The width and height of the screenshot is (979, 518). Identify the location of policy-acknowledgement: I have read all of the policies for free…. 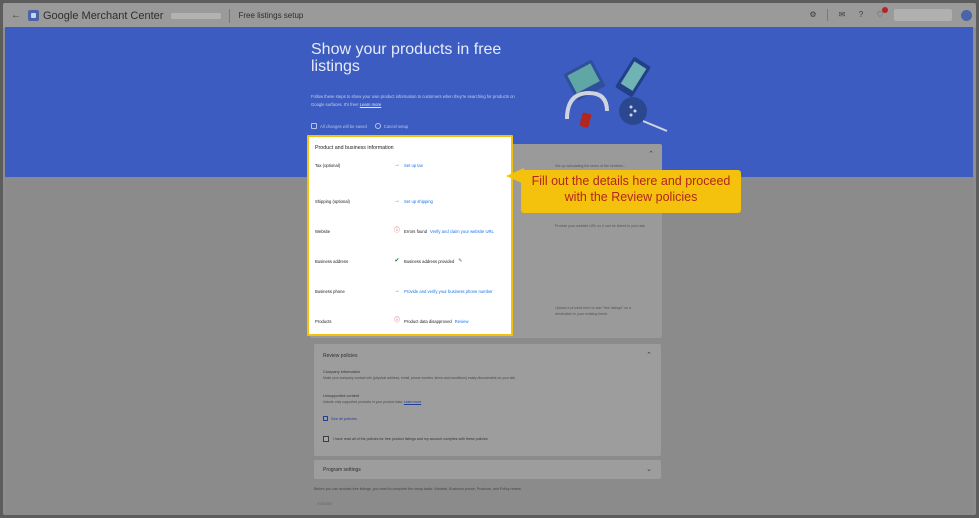
(405, 439).